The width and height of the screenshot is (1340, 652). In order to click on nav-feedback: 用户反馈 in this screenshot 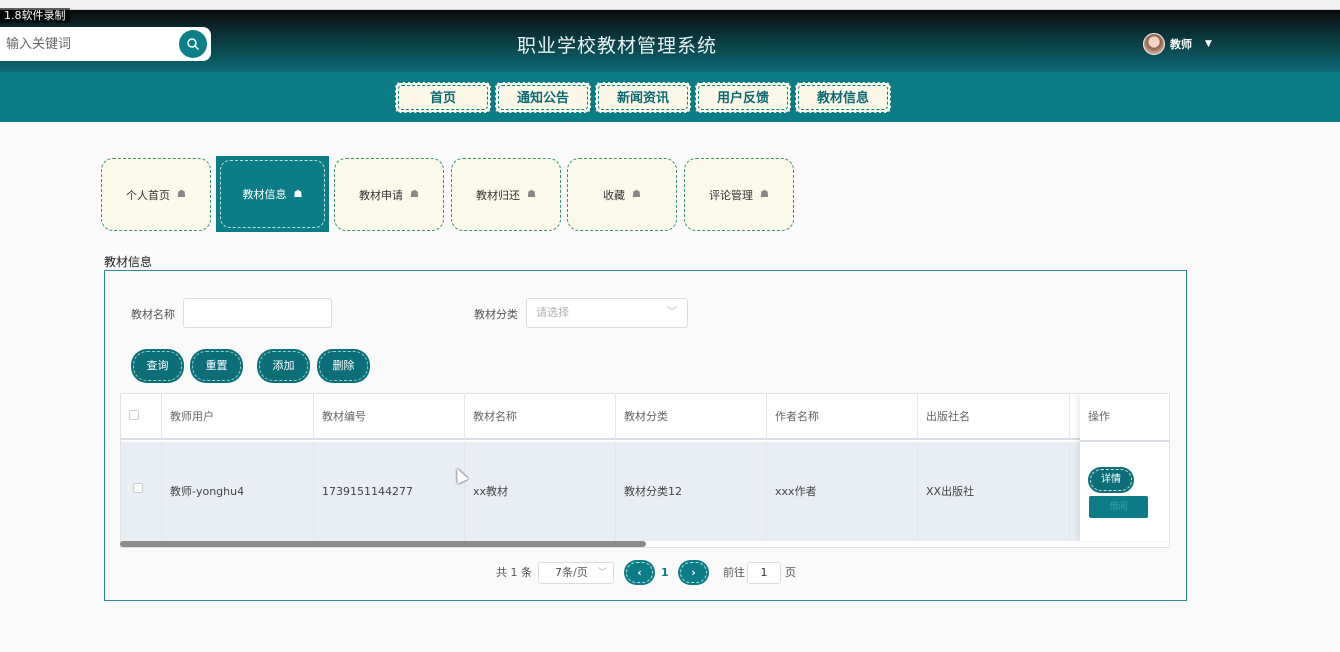, I will do `click(743, 97)`.